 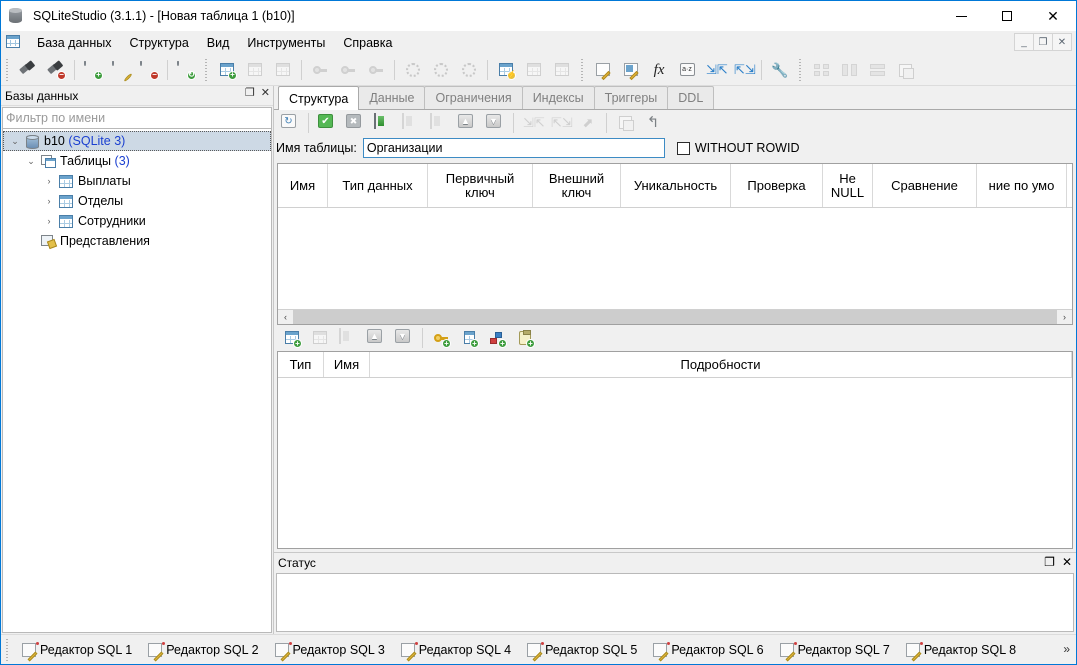 What do you see at coordinates (877, 70) in the screenshot?
I see `tile-horizontal-button` at bounding box center [877, 70].